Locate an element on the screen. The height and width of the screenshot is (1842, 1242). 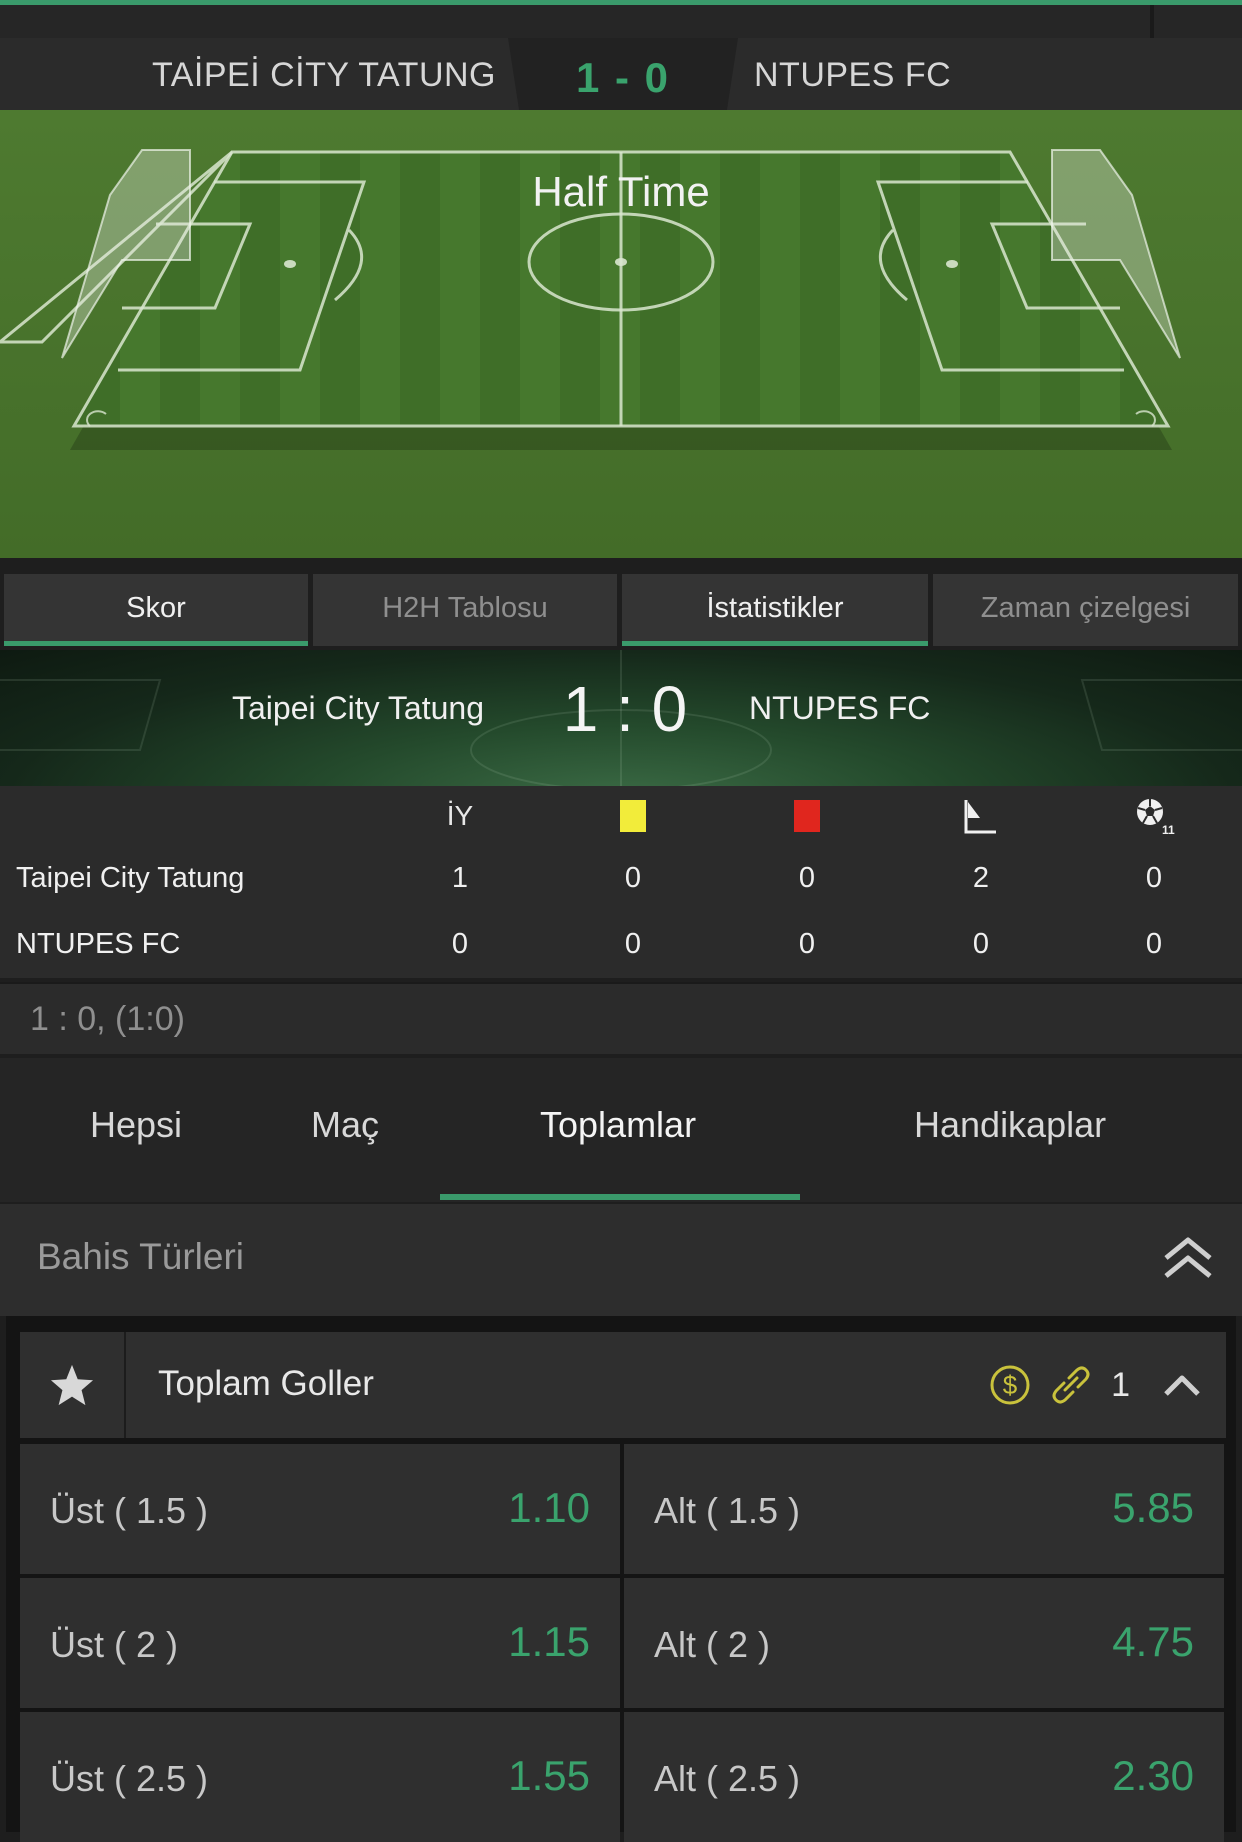
tab-h2h: H2H Tablosu is located at coordinates (465, 610).